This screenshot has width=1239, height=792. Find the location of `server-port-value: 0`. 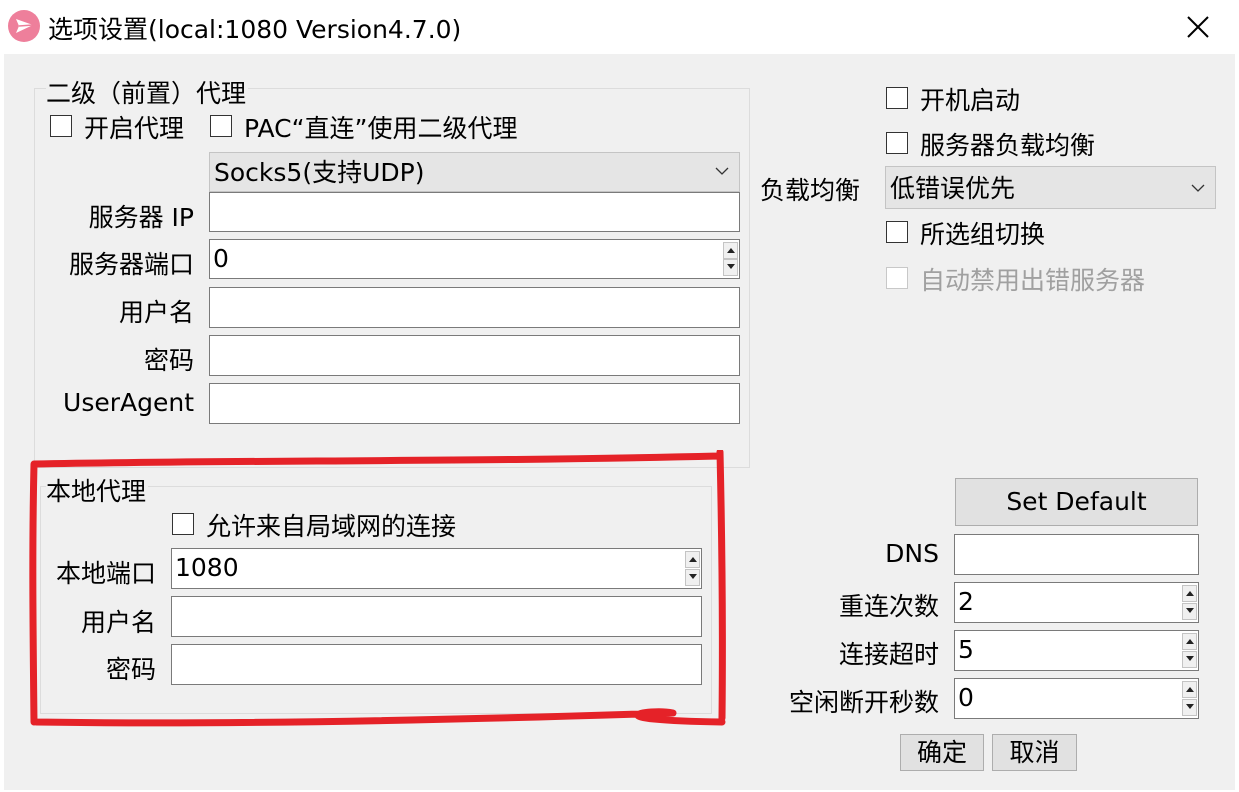

server-port-value: 0 is located at coordinates (221, 258).